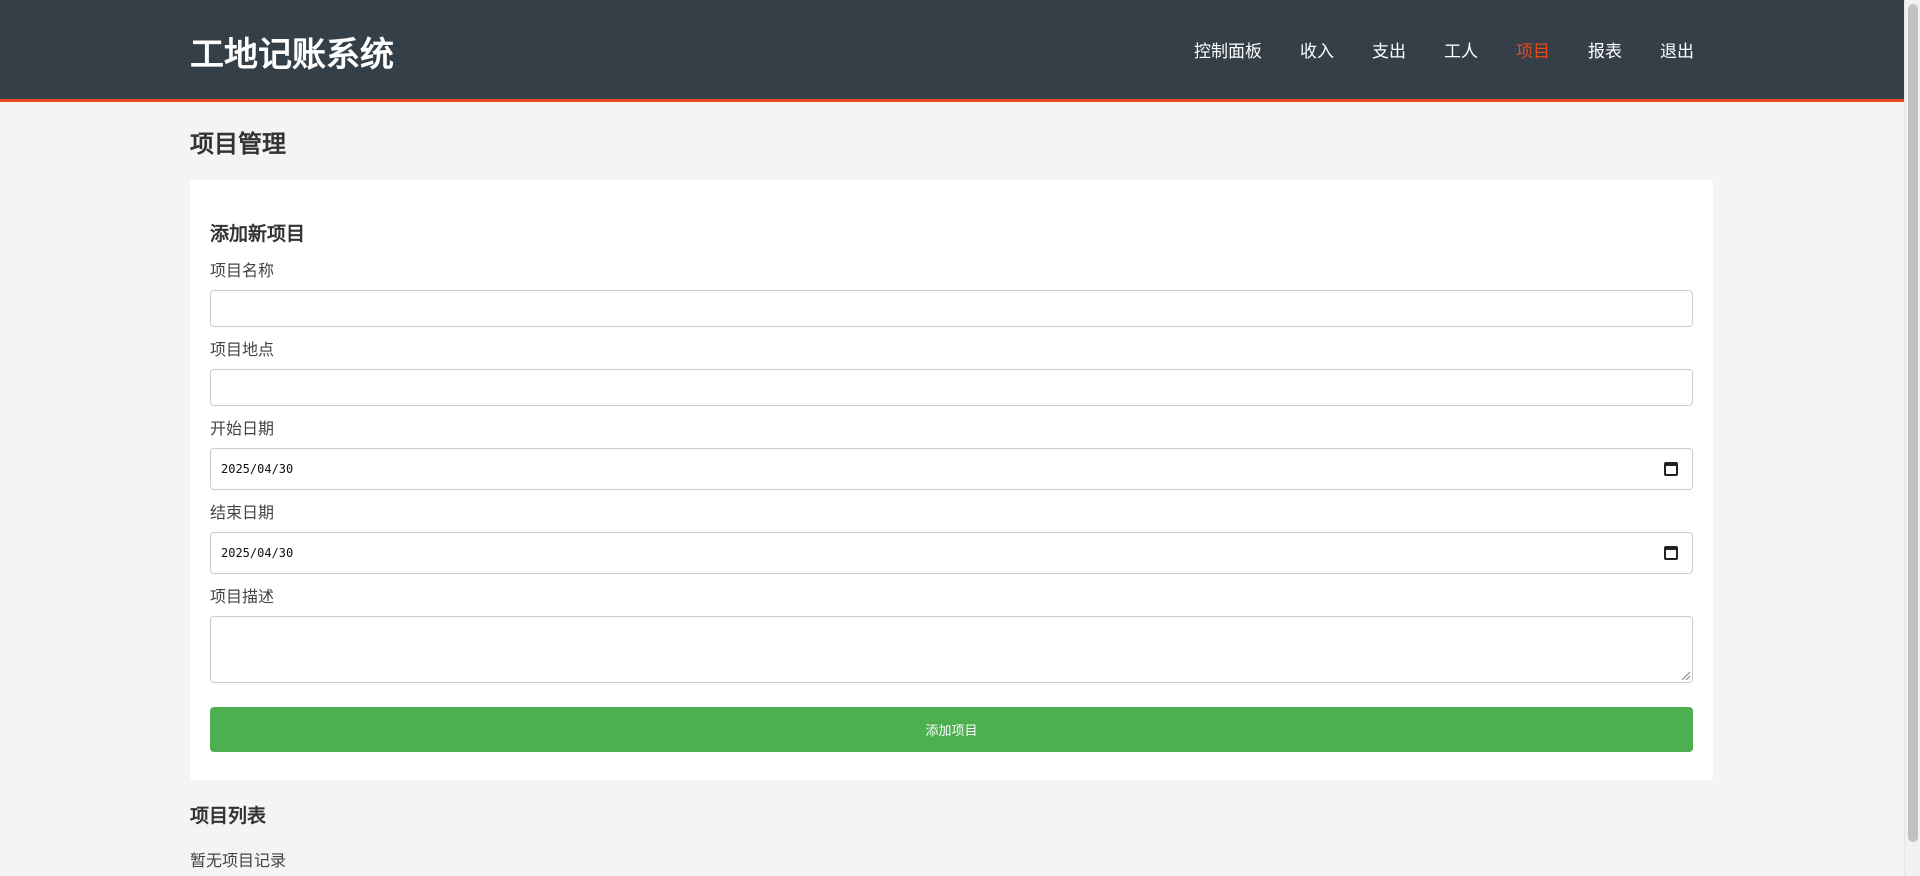 The width and height of the screenshot is (1920, 876). I want to click on nav-item-reports: 报表, so click(1605, 52).